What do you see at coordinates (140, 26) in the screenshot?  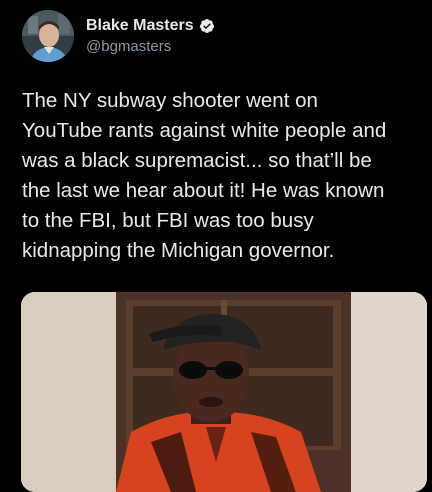 I see `author-display-name: Blake Masters` at bounding box center [140, 26].